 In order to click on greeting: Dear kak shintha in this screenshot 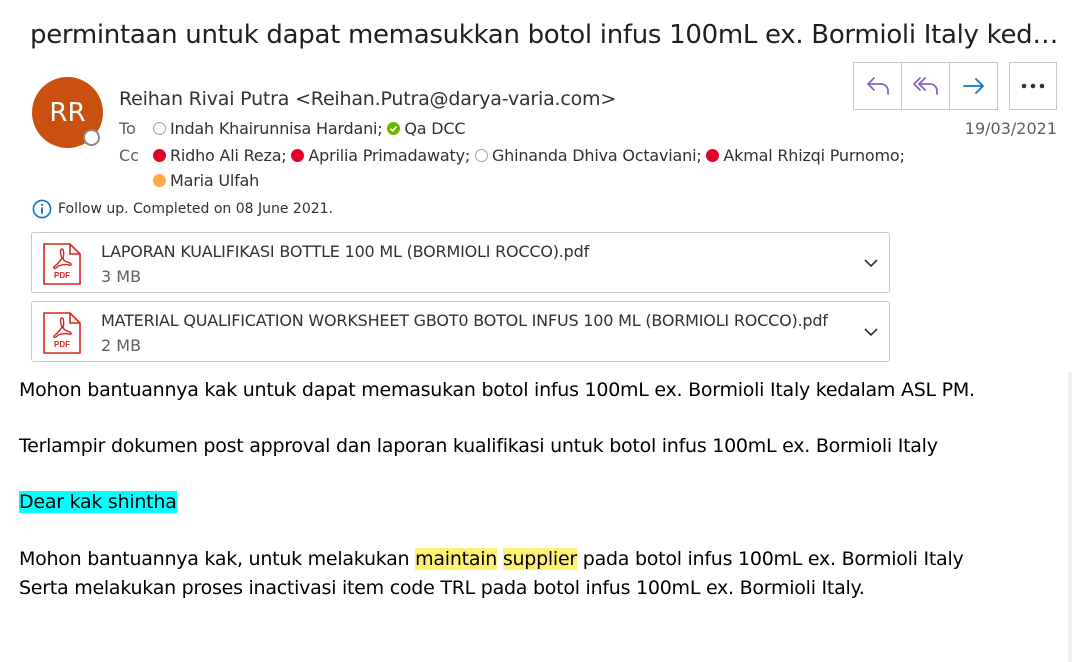, I will do `click(98, 502)`.